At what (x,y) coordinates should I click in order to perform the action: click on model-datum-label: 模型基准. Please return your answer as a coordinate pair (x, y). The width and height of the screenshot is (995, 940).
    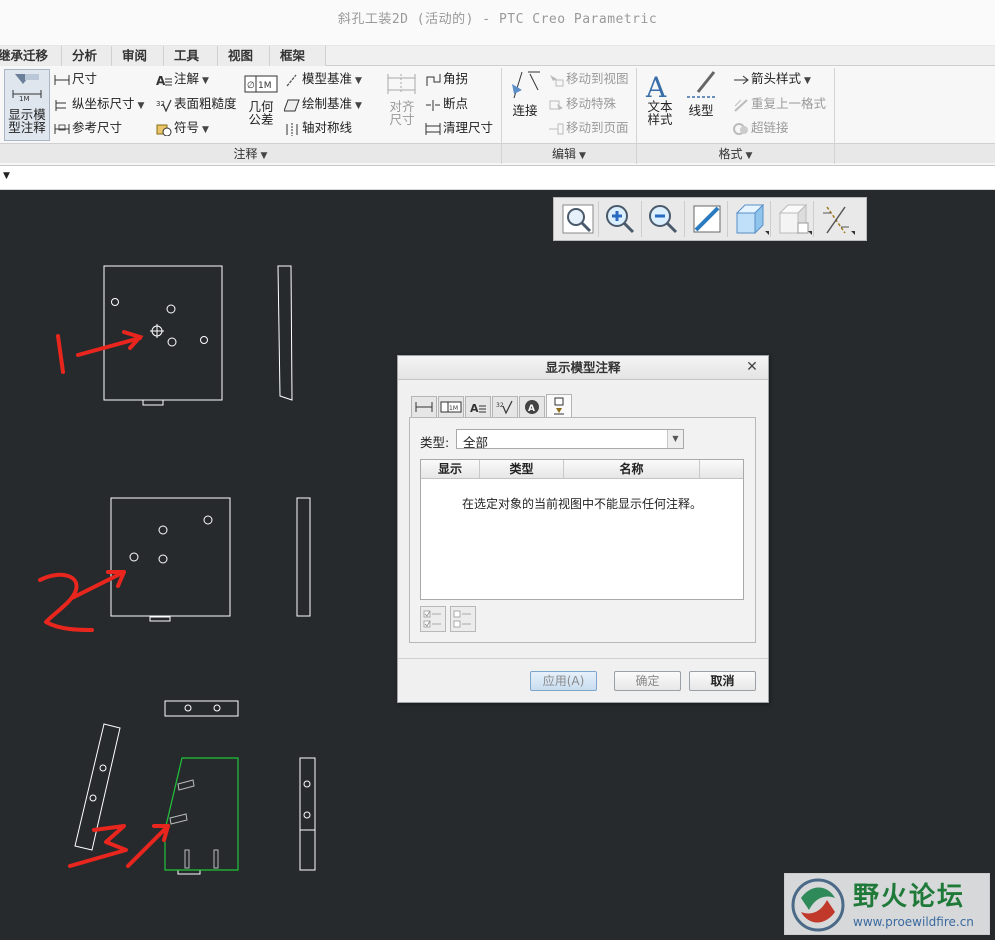
    Looking at the image, I should click on (327, 78).